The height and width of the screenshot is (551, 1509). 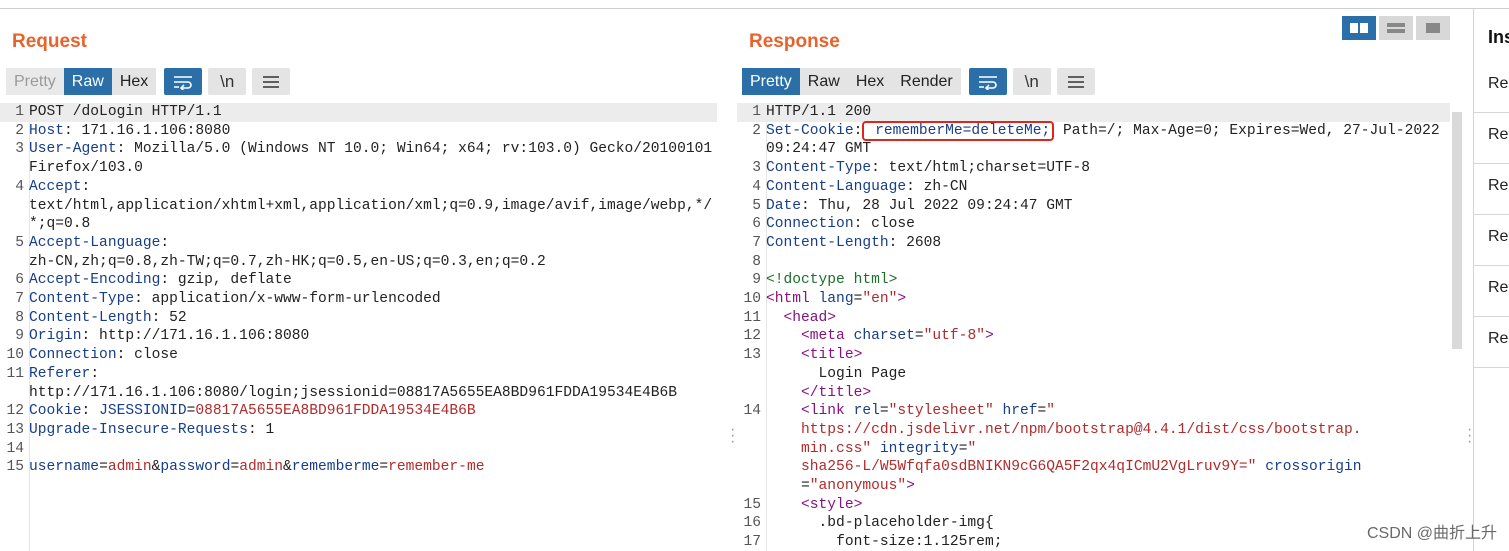 I want to click on line-text: Host: 171.16.1.106:8080, so click(x=373, y=131).